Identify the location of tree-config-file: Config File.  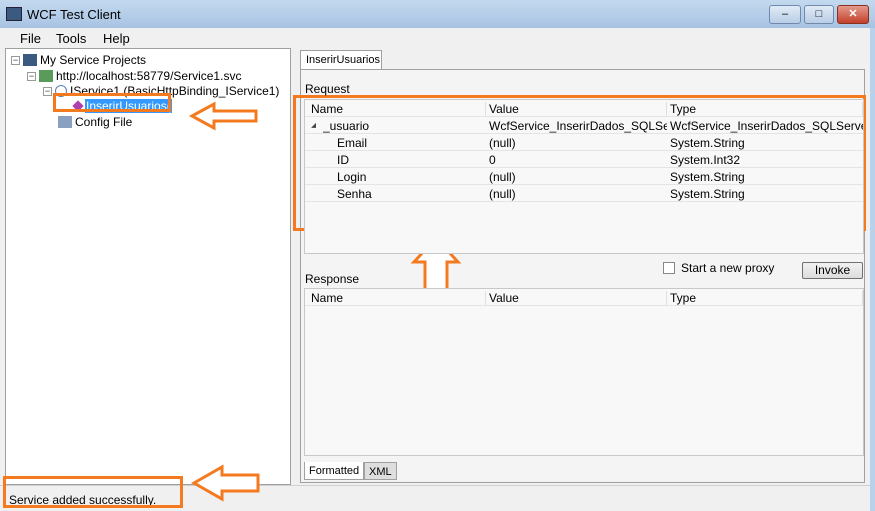
(95, 122).